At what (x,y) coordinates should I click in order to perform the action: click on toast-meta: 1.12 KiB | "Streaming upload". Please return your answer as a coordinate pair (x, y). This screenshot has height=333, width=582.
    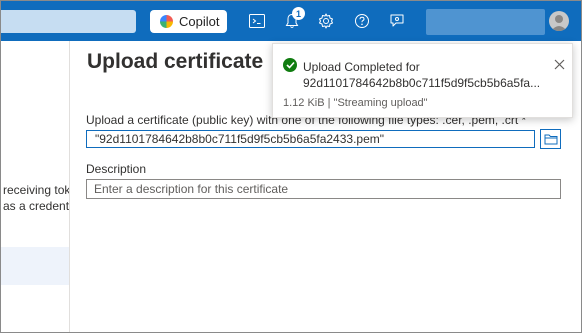
    Looking at the image, I should click on (355, 103).